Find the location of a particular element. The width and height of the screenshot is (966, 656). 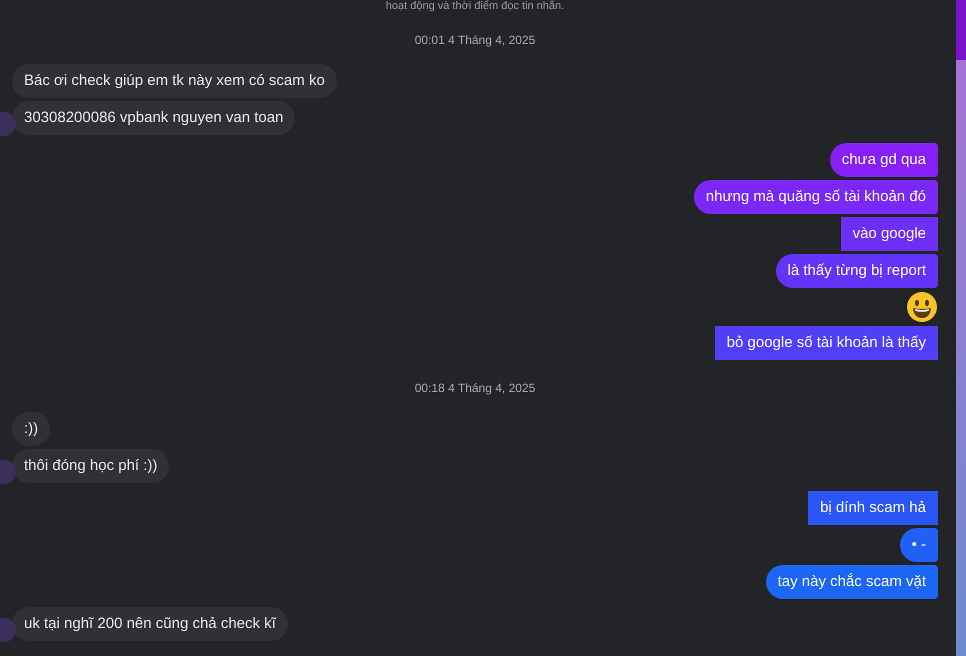

timestamp: 00:01 4 Tháng 4, 2025 is located at coordinates (475, 40).